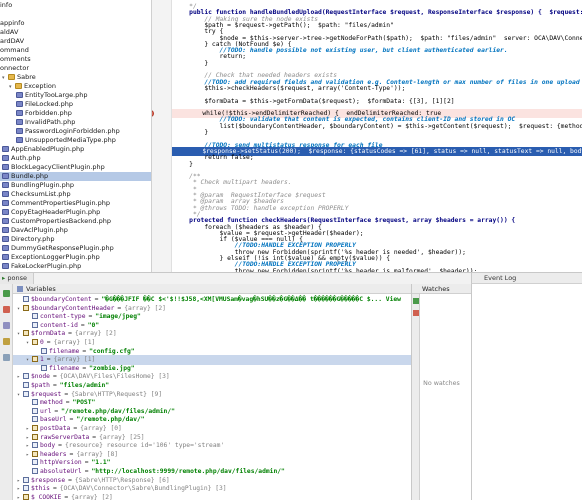 Image resolution: width=582 pixels, height=500 pixels. Describe the element at coordinates (44, 95) in the screenshot. I see `tree-item: EntityTooLarge.php` at that location.